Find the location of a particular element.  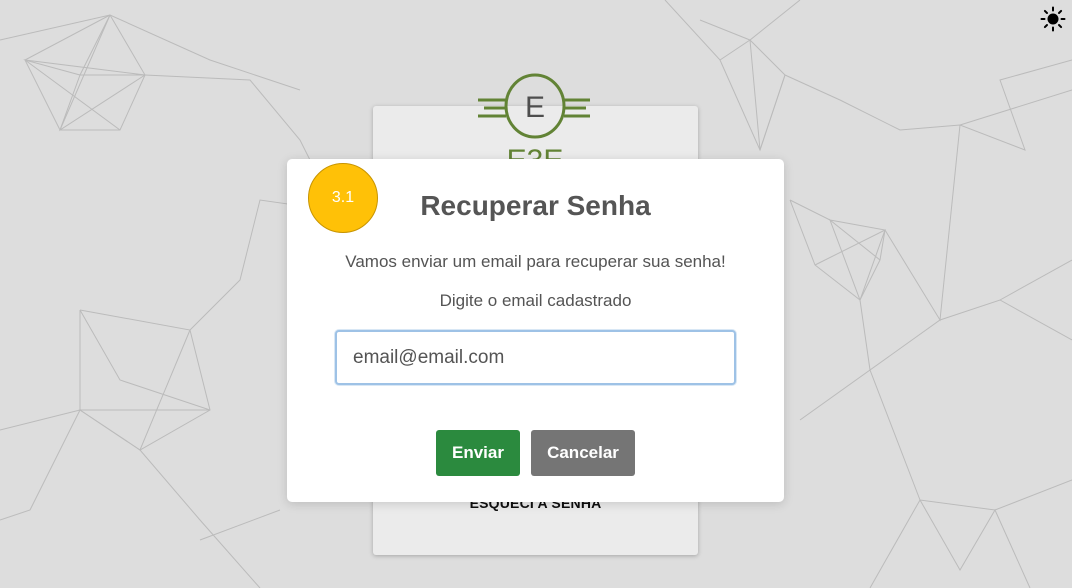

email-prompt-label: Digite o email cadastrado is located at coordinates (535, 300).